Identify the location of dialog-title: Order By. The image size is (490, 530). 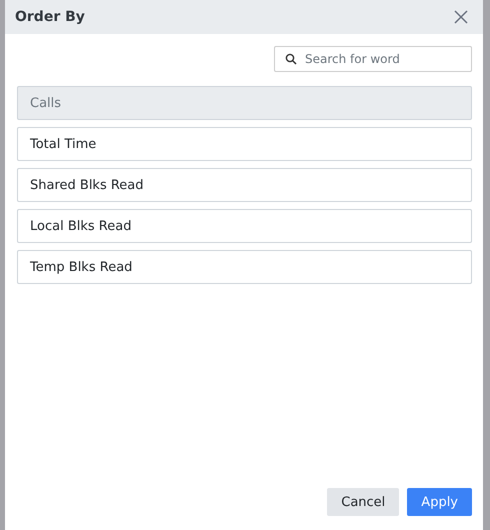
(50, 17).